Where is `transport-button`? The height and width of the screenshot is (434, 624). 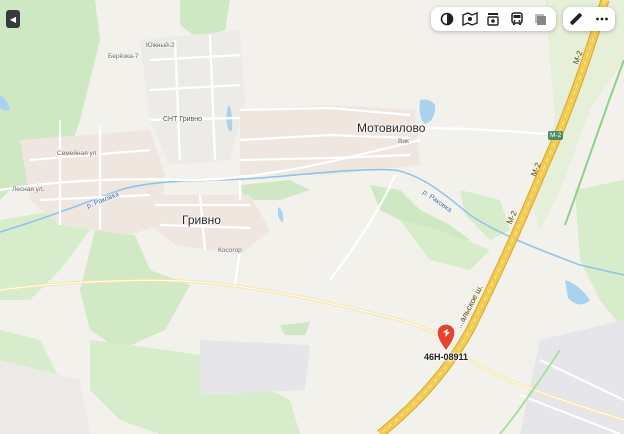 transport-button is located at coordinates (517, 19).